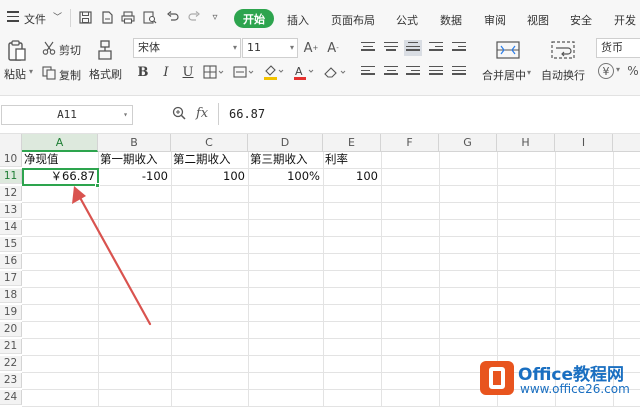 The image size is (640, 407). What do you see at coordinates (60, 143) in the screenshot?
I see `column-header-a: A` at bounding box center [60, 143].